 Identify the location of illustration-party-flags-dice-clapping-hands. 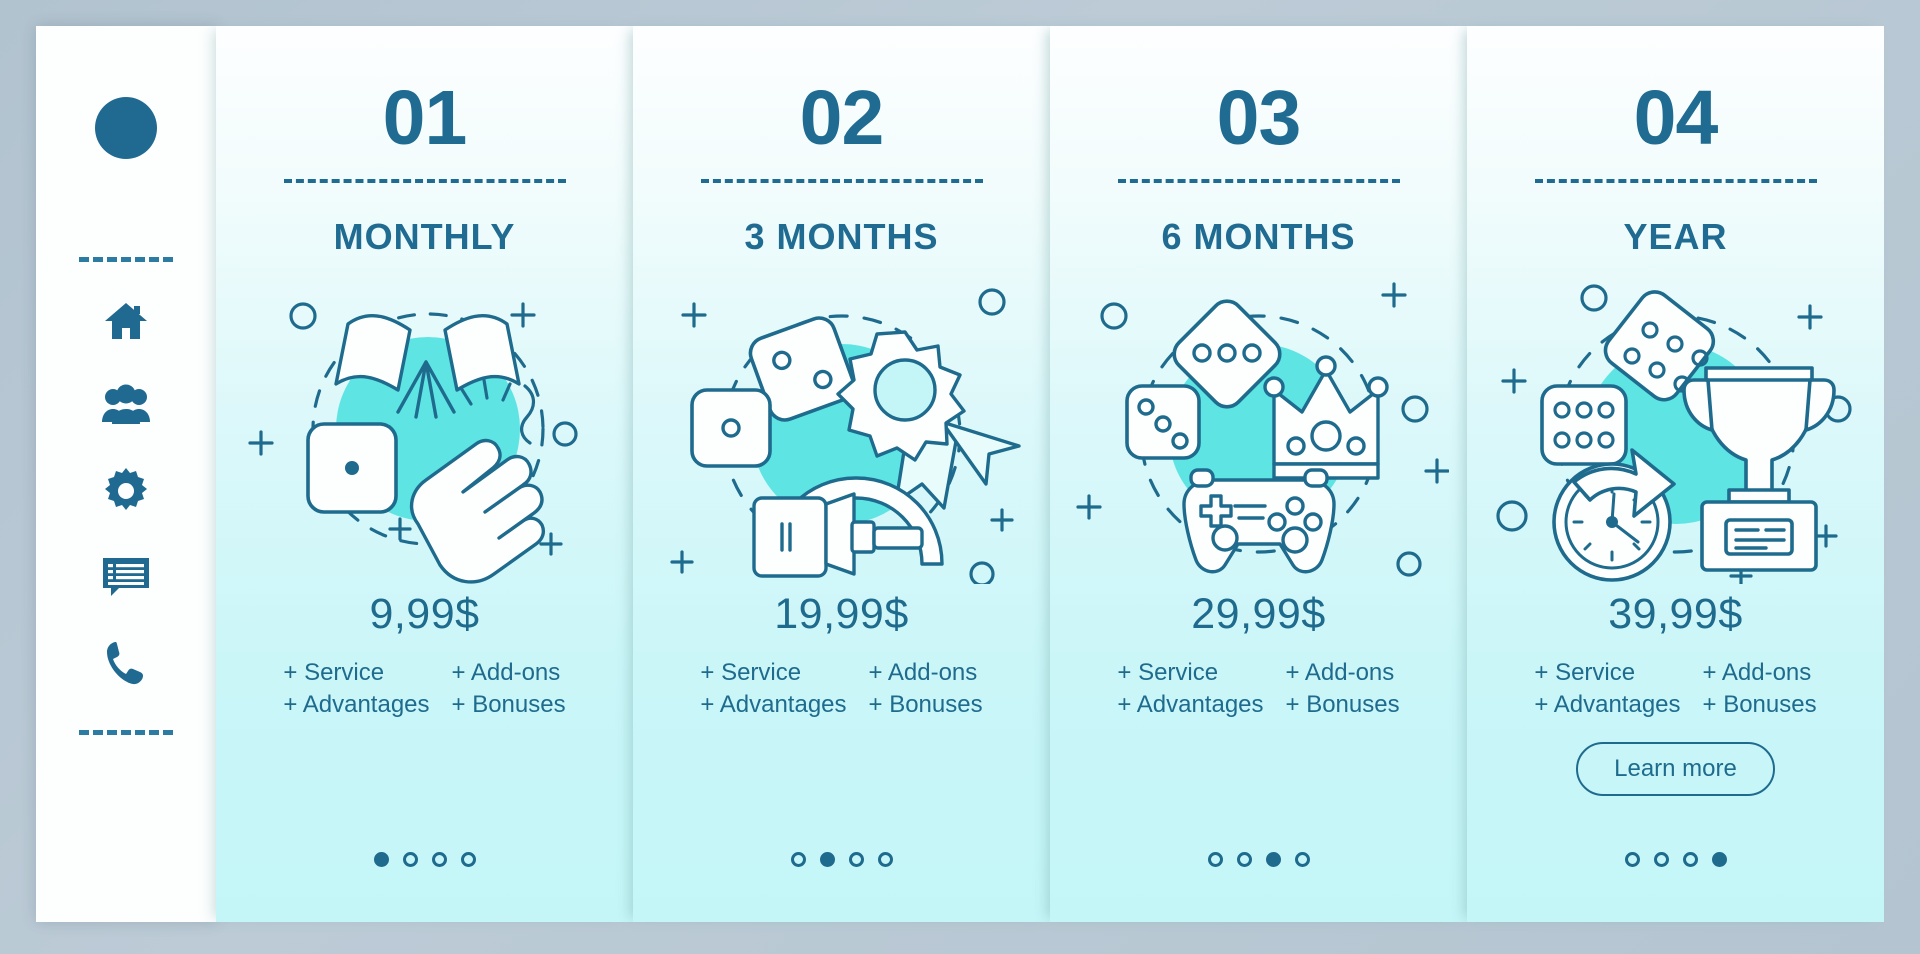
(425, 429).